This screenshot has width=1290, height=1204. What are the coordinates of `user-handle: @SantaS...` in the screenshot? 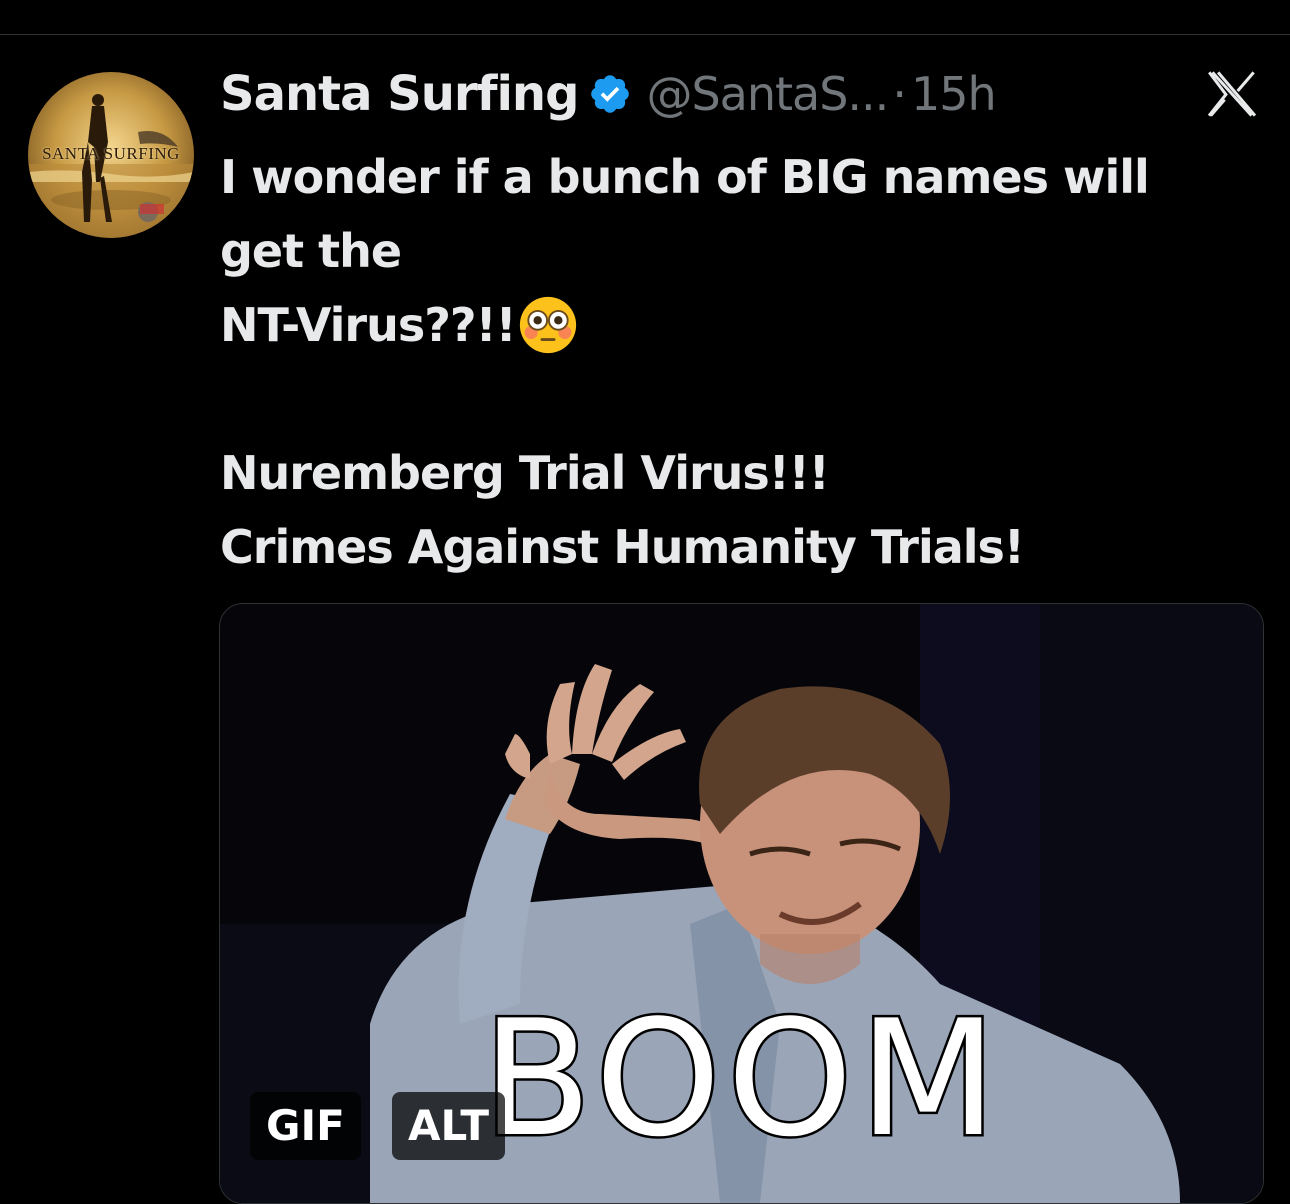 It's located at (767, 94).